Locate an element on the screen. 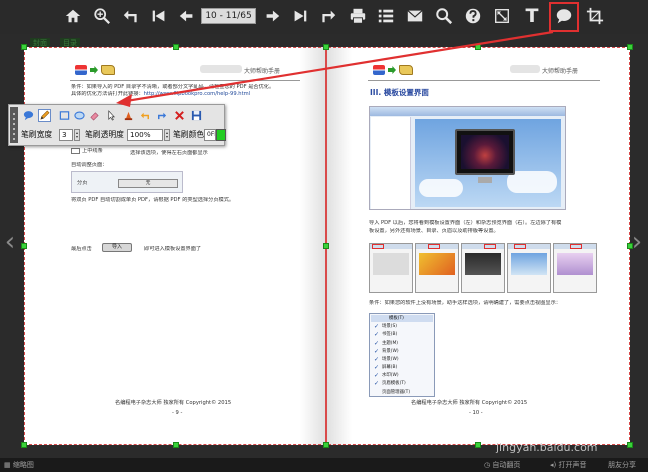 This screenshot has height=472, width=648. pen-toolbar: 笔刷宽度 3 笔刷透明度 100% 笔刷颜色 0FF000 is located at coordinates (117, 125).